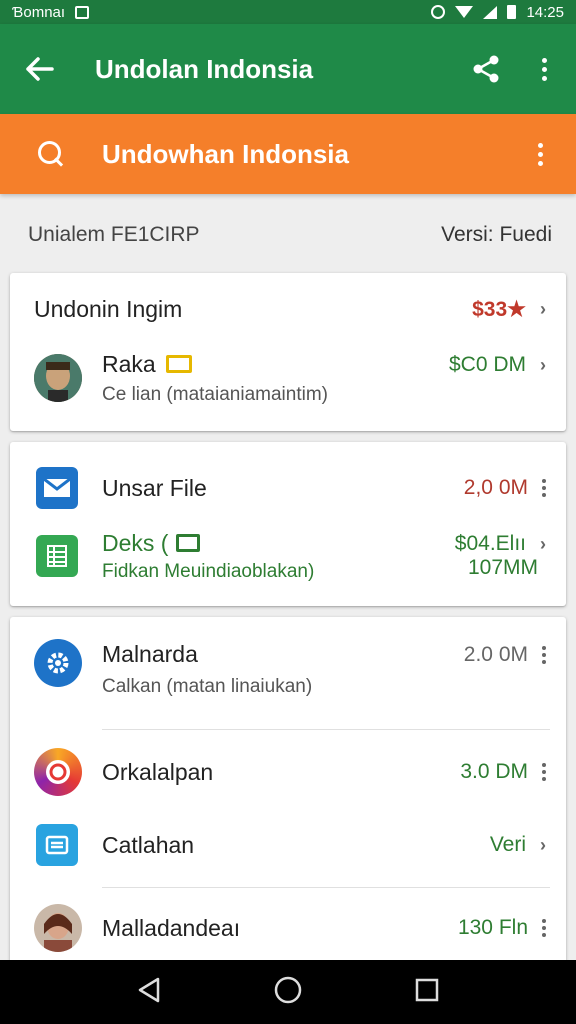  I want to click on search-more-icon, so click(540, 154).